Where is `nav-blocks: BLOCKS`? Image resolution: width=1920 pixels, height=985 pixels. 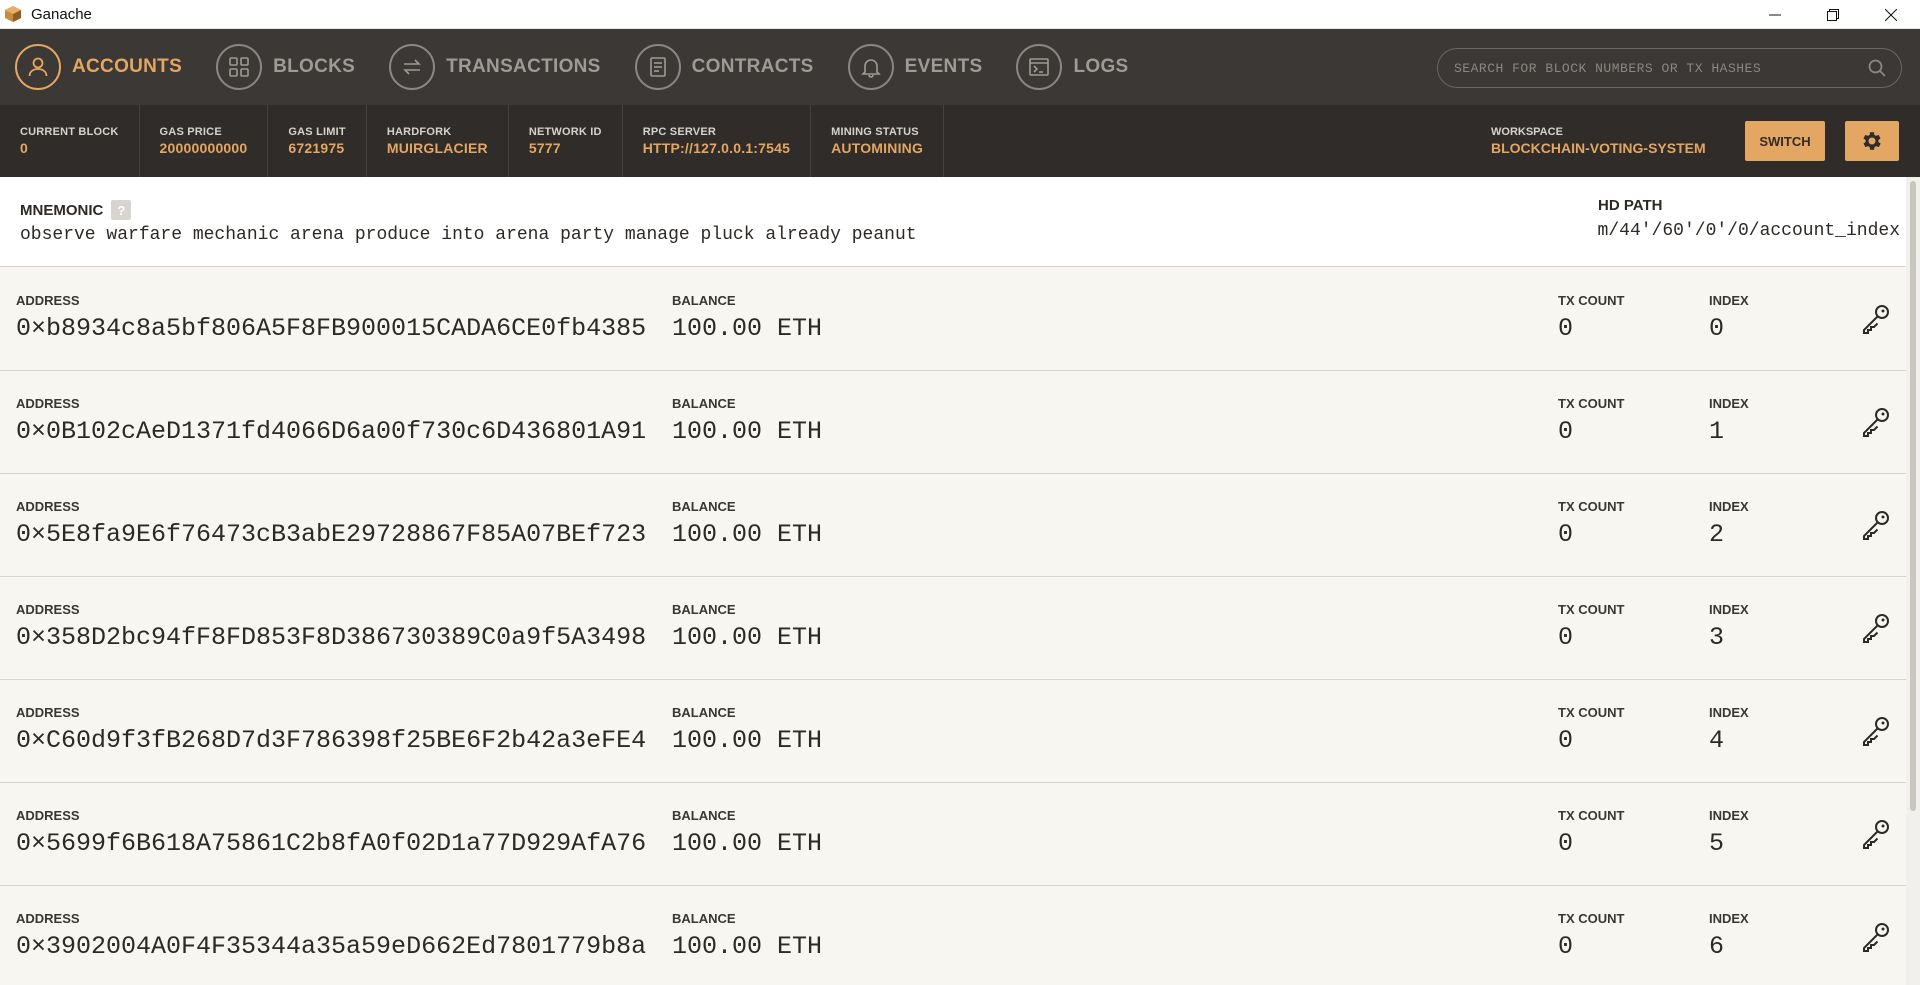
nav-blocks: BLOCKS is located at coordinates (277, 67).